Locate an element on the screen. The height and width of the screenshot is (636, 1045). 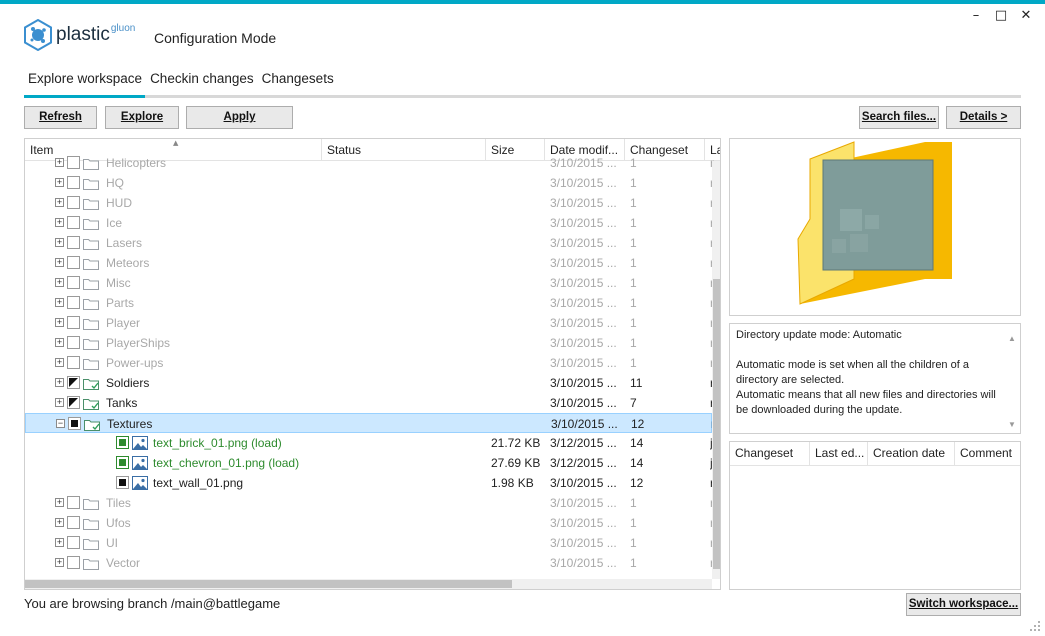
info-scrollbar: ▲ ▼ is located at coordinates (1012, 378).